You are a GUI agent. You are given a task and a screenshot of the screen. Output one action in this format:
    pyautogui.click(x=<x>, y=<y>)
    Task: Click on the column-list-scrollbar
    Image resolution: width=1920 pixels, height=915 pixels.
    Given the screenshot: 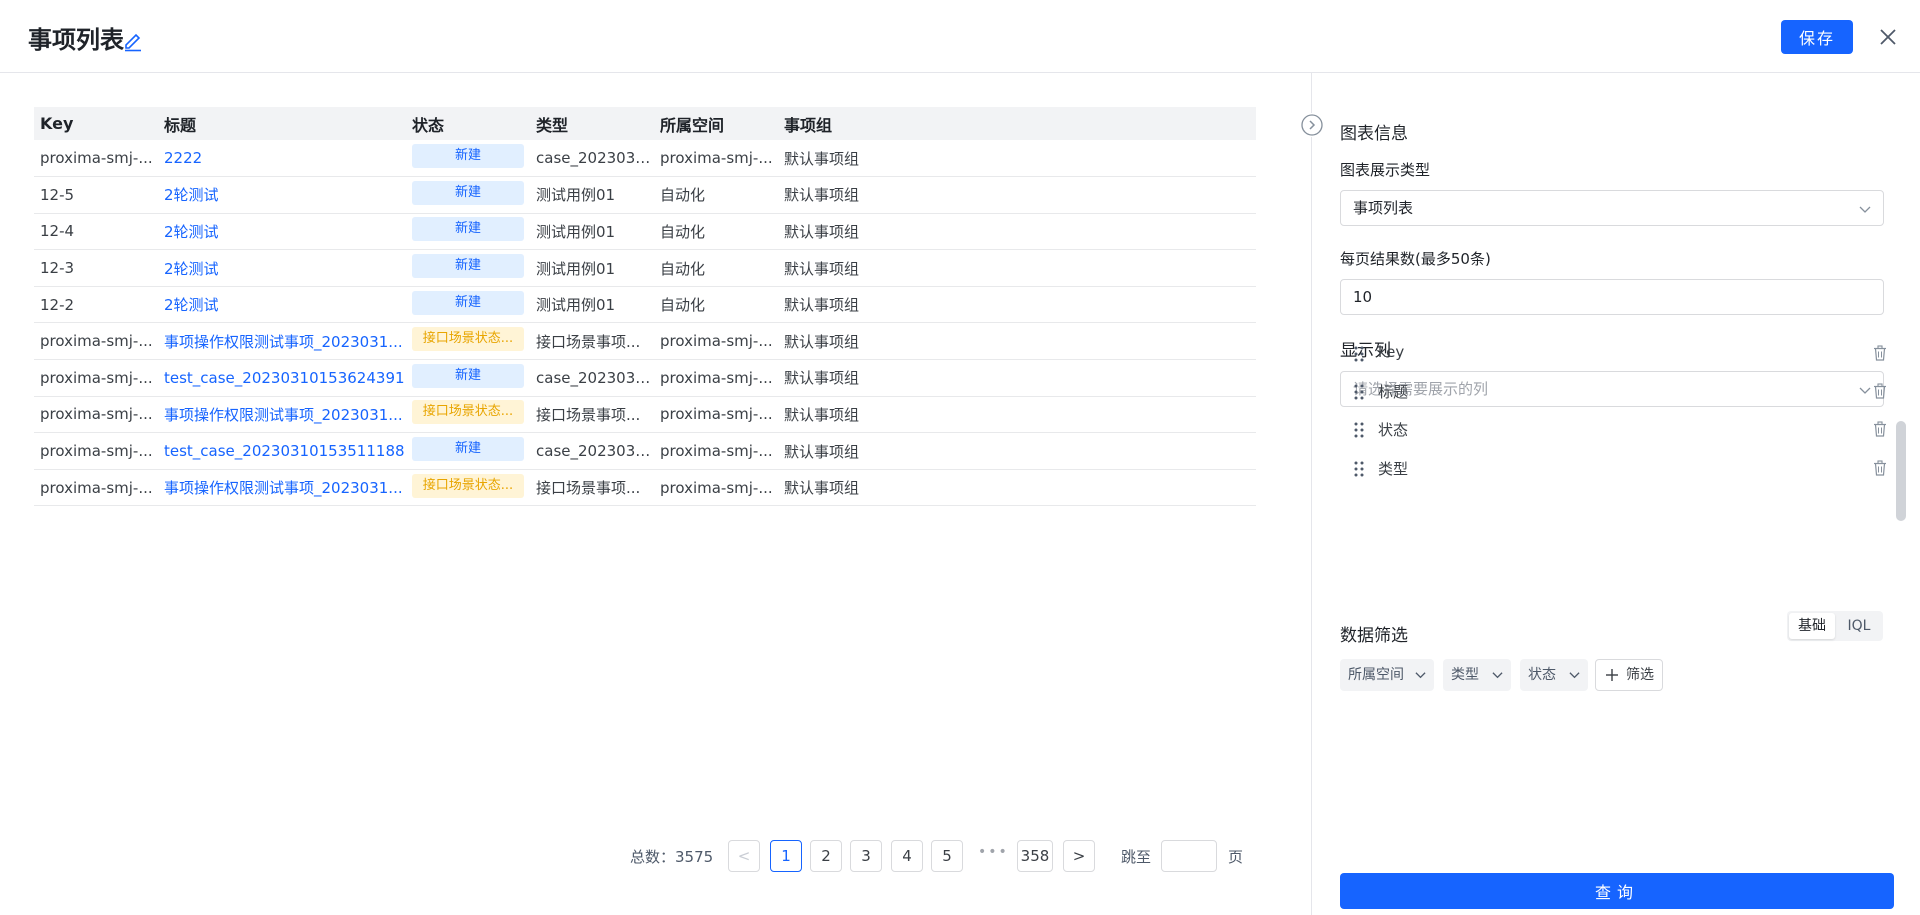 What is the action you would take?
    pyautogui.click(x=1901, y=471)
    